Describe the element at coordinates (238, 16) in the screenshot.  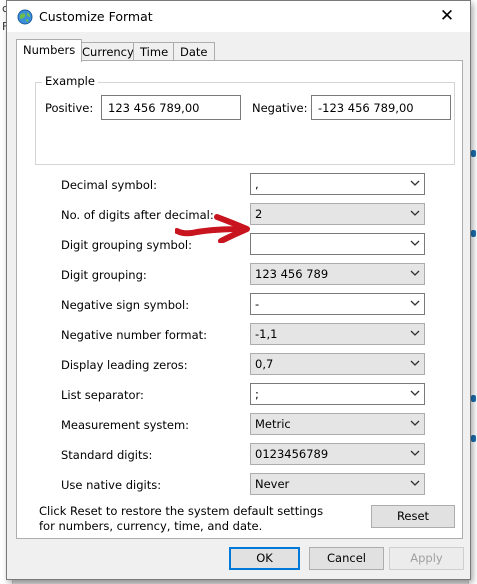
I see `title-bar: Customize Format ✕` at that location.